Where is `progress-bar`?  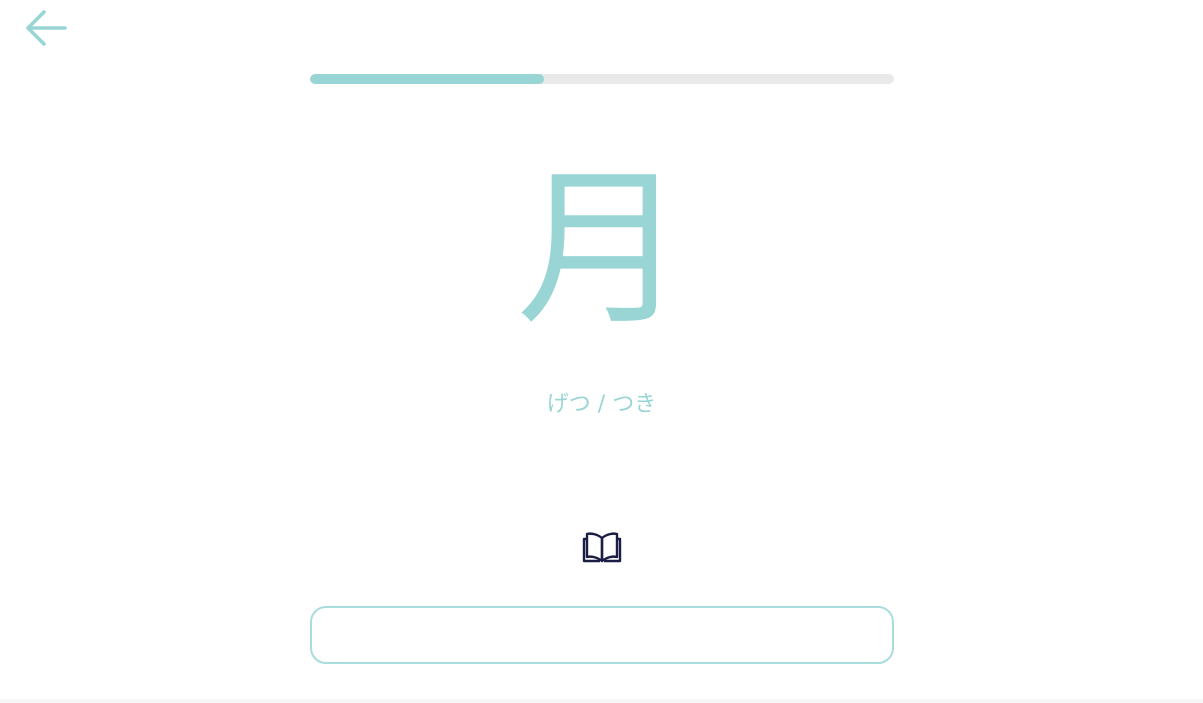 progress-bar is located at coordinates (602, 79).